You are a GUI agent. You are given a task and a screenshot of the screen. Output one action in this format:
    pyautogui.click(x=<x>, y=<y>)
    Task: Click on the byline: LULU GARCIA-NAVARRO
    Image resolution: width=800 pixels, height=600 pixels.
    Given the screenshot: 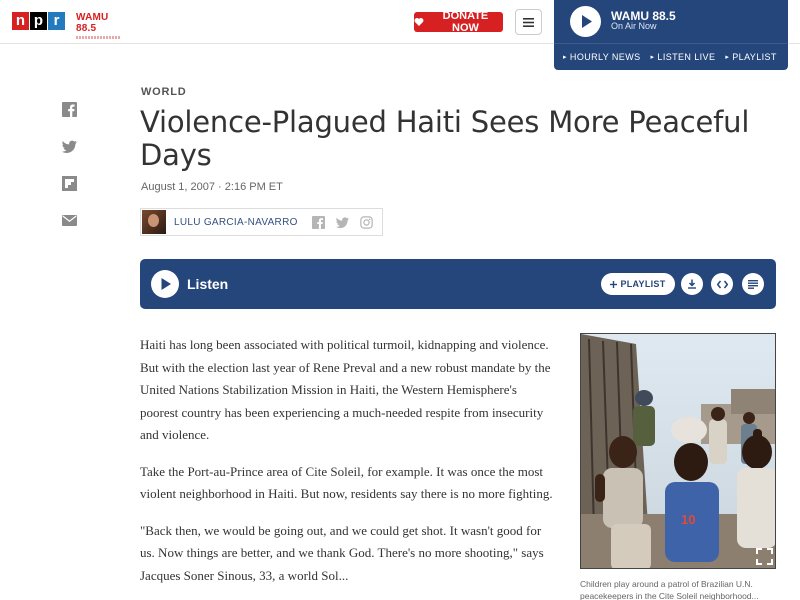 What is the action you would take?
    pyautogui.click(x=261, y=222)
    